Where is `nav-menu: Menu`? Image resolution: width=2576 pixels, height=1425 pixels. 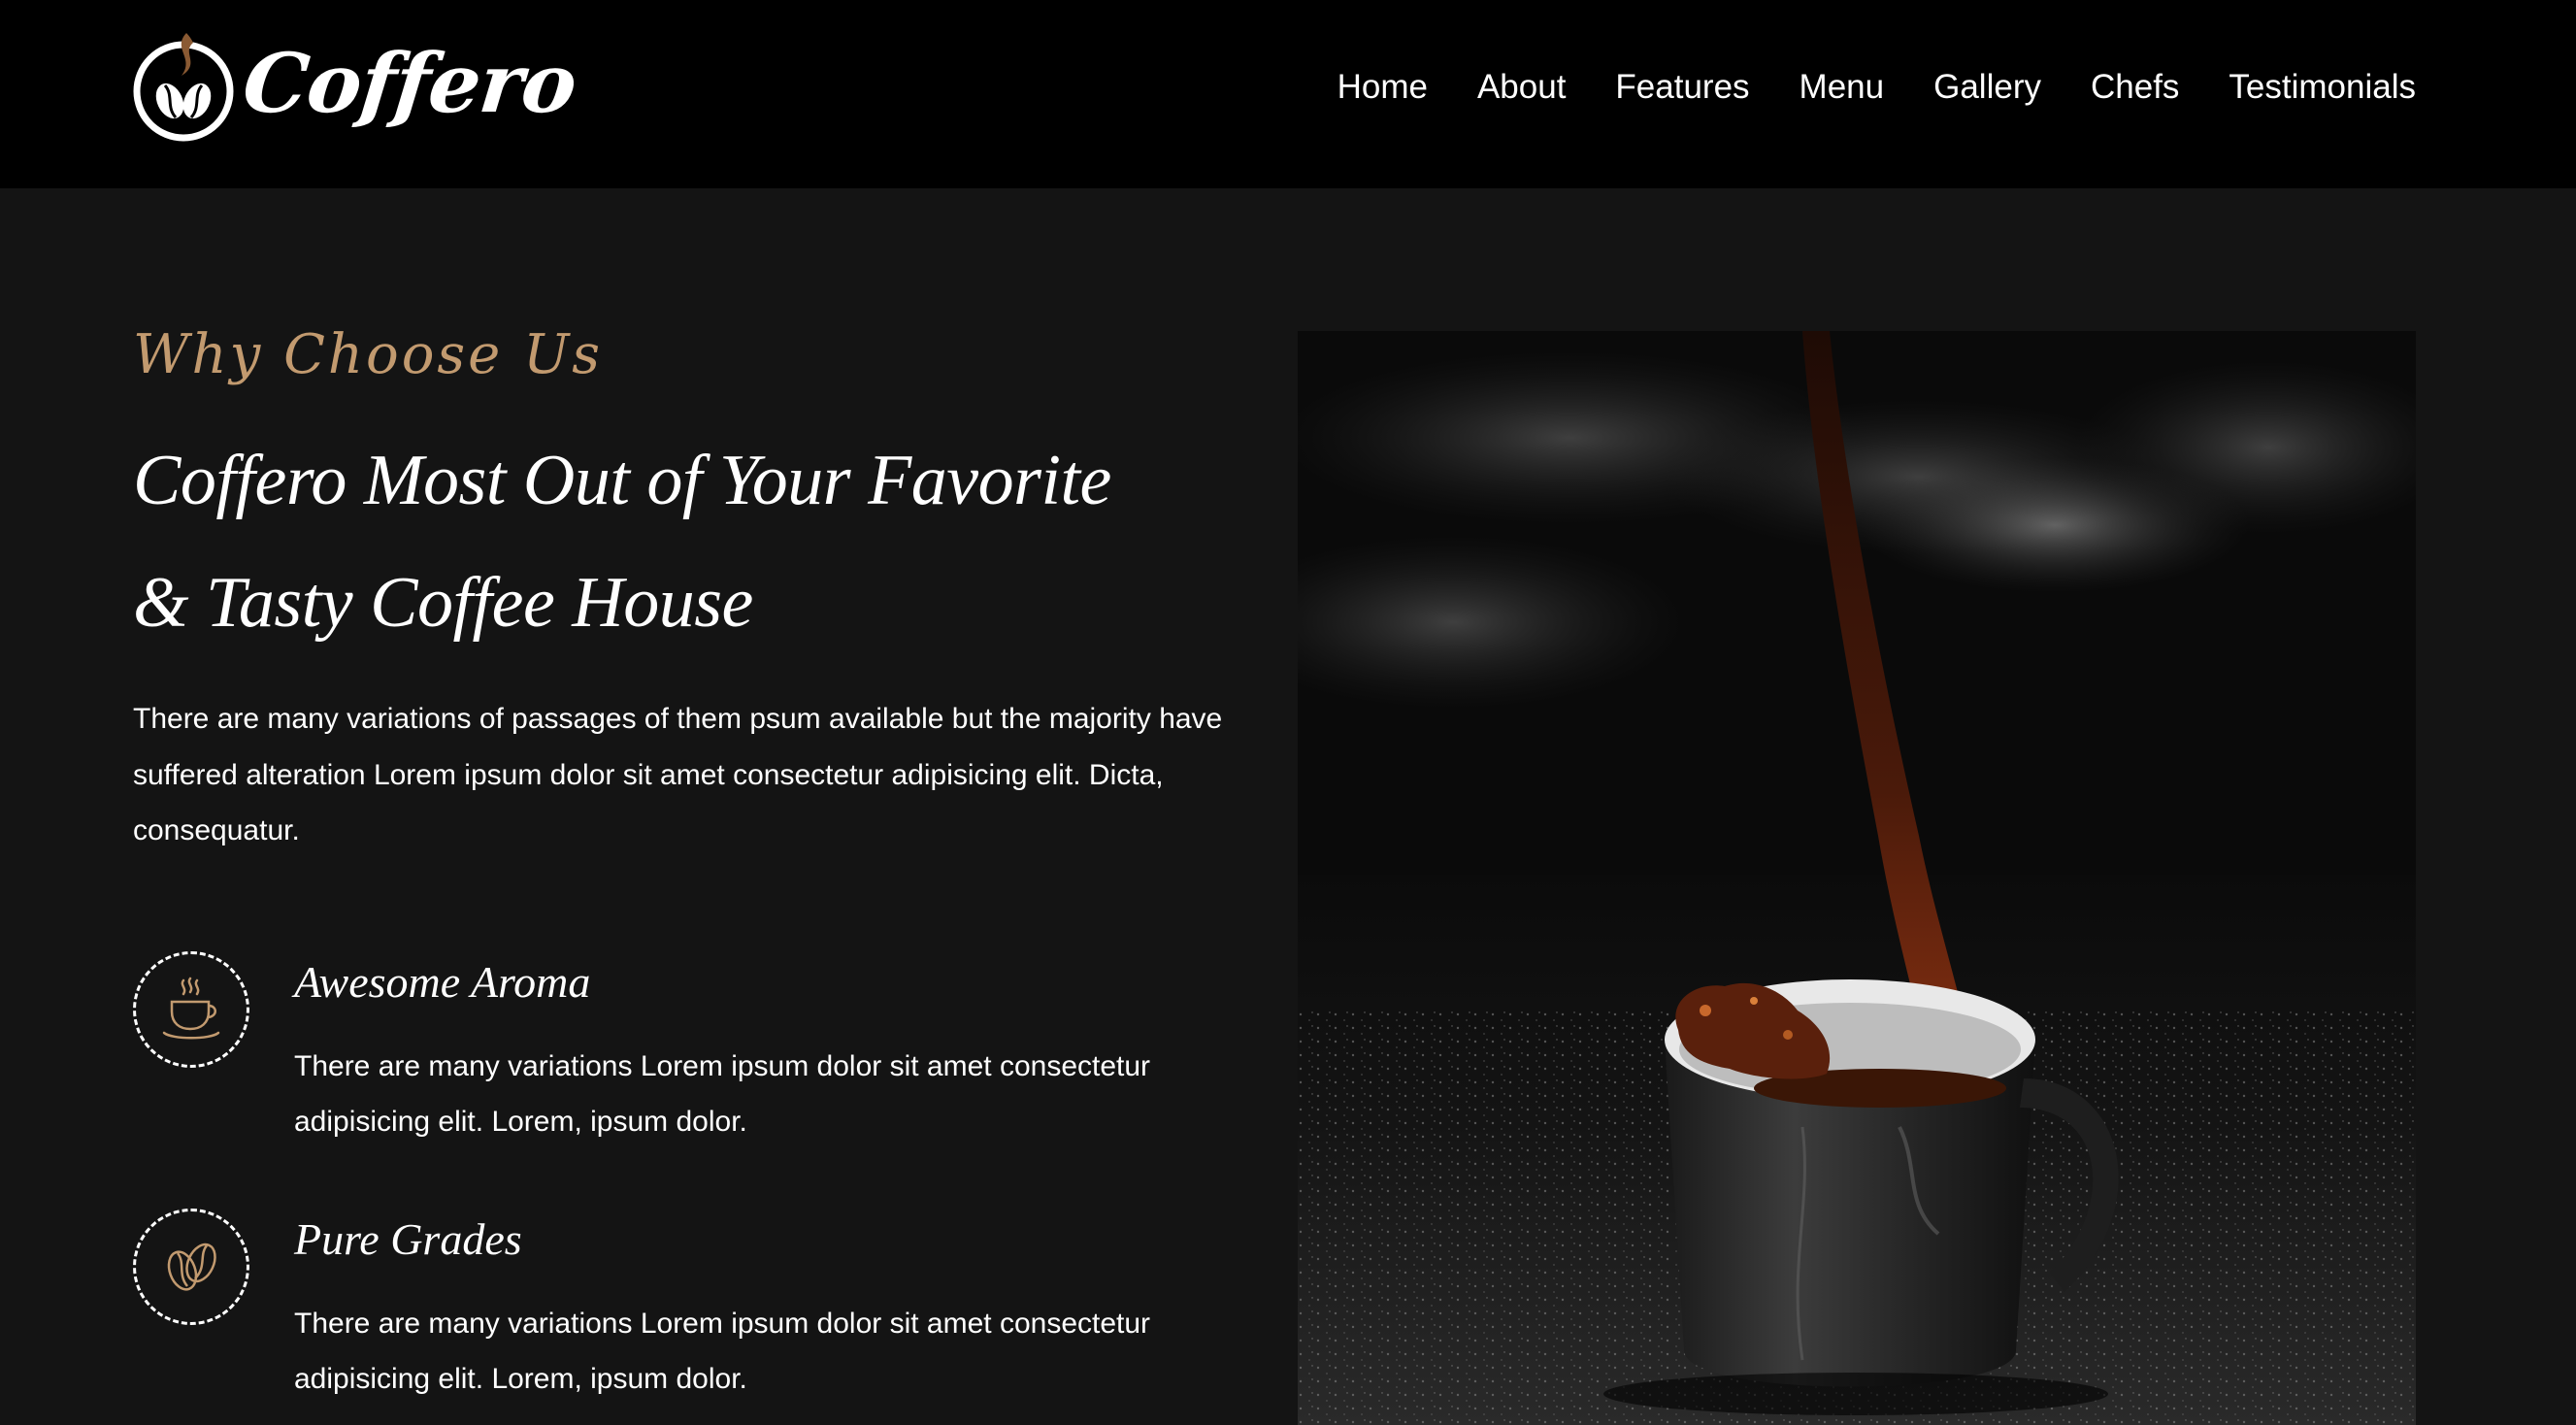
nav-menu: Menu is located at coordinates (1842, 87).